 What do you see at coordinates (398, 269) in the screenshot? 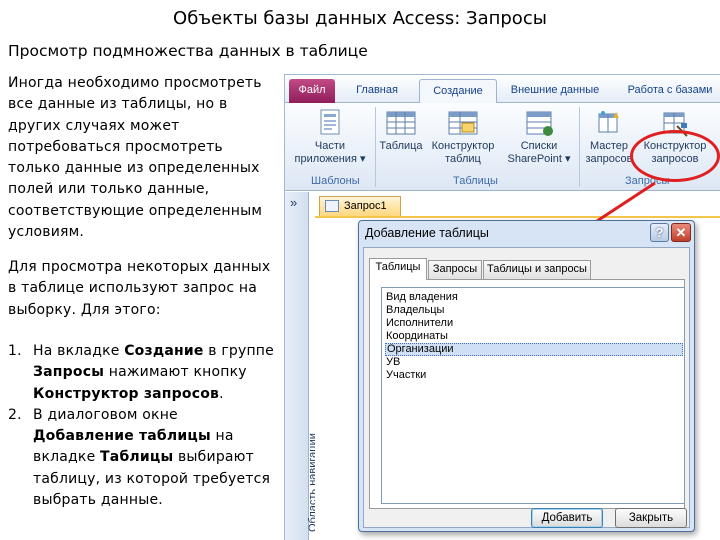
I see `tab-tables: Таблицы` at bounding box center [398, 269].